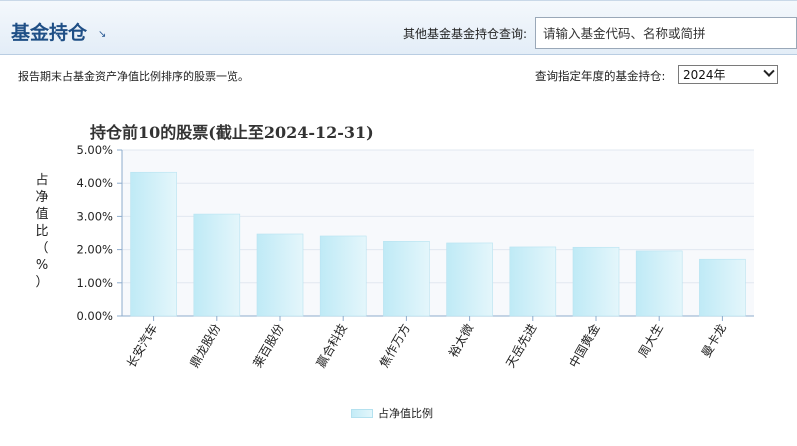  Describe the element at coordinates (94, 216) in the screenshot. I see `y-tick-label: 3.00%` at that location.